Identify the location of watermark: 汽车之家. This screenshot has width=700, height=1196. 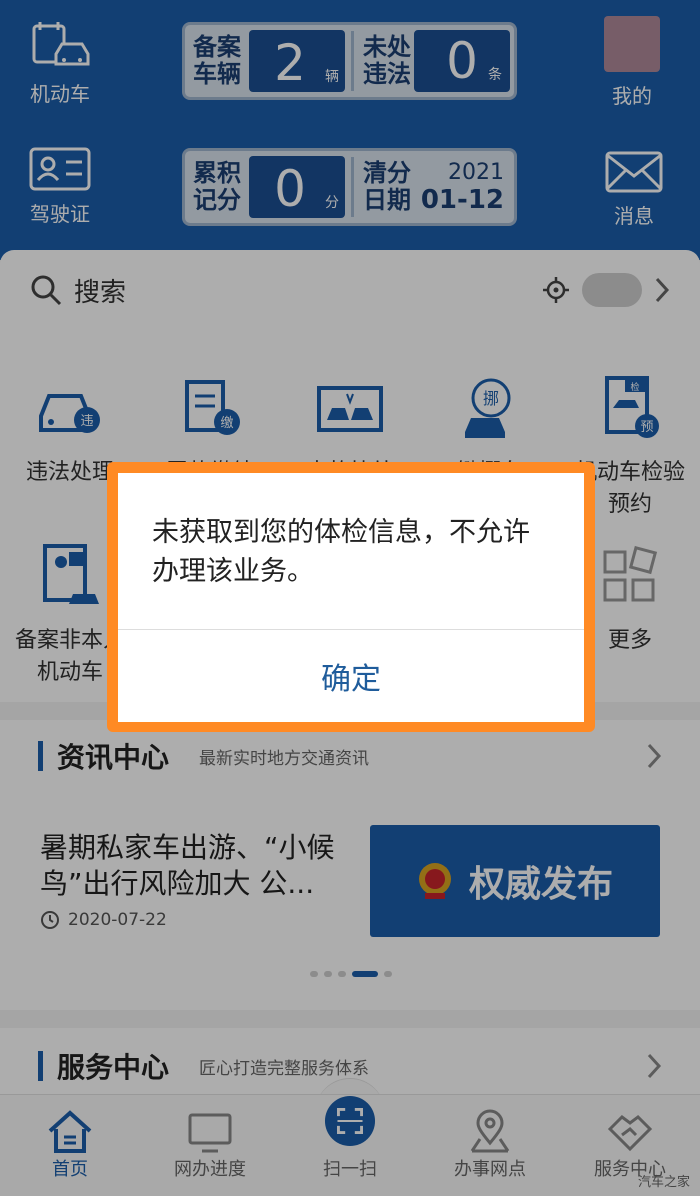
(663, 1182).